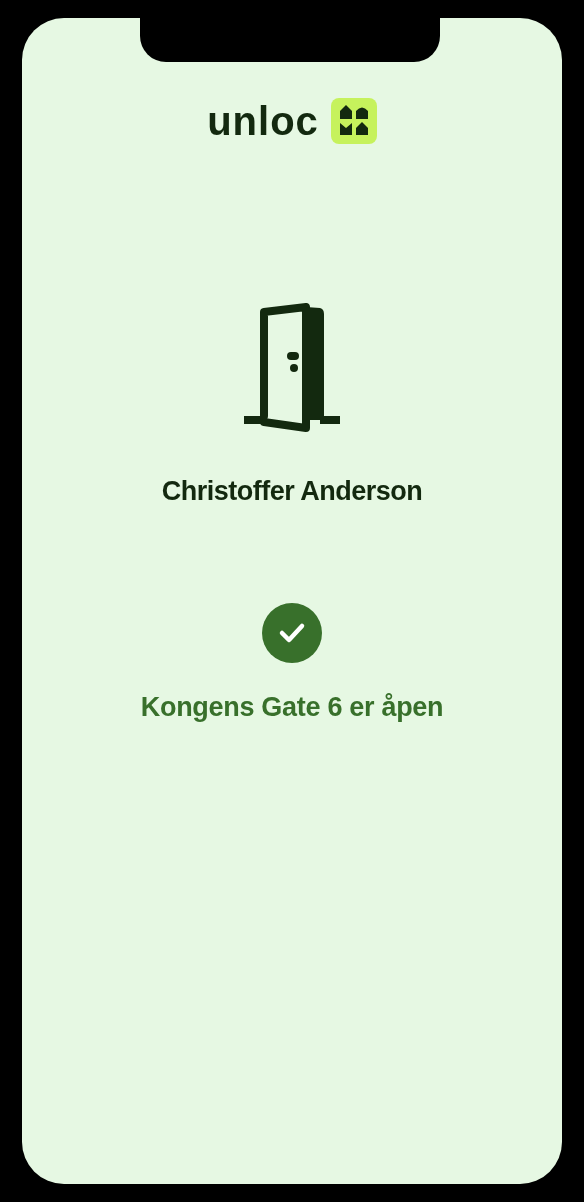 This screenshot has height=1202, width=584. I want to click on user-name: Christoffer Anderson, so click(292, 491).